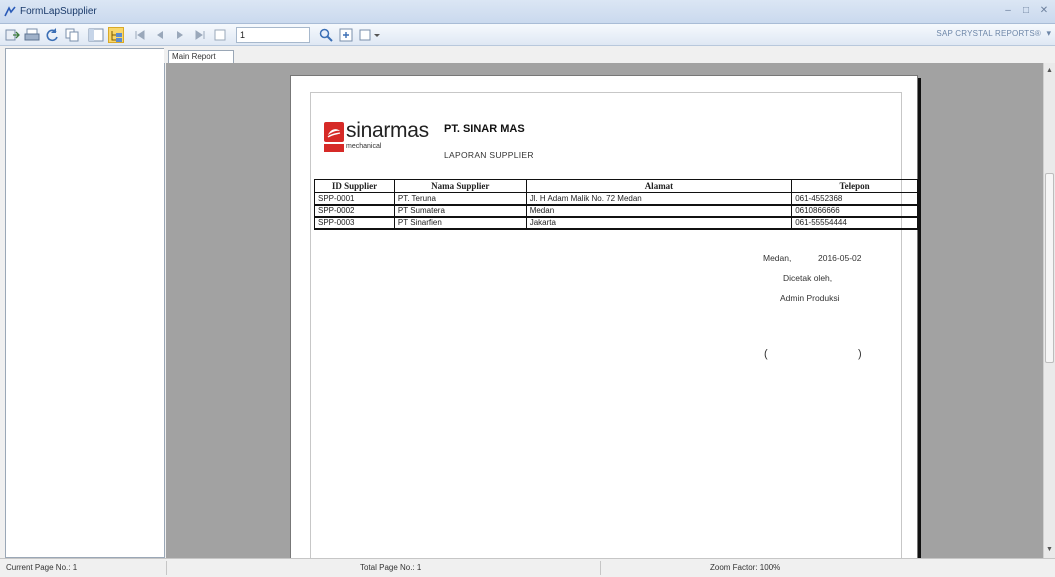 This screenshot has height=577, width=1055. Describe the element at coordinates (387, 130) in the screenshot. I see `logo-wordmark: sinarmas` at that location.